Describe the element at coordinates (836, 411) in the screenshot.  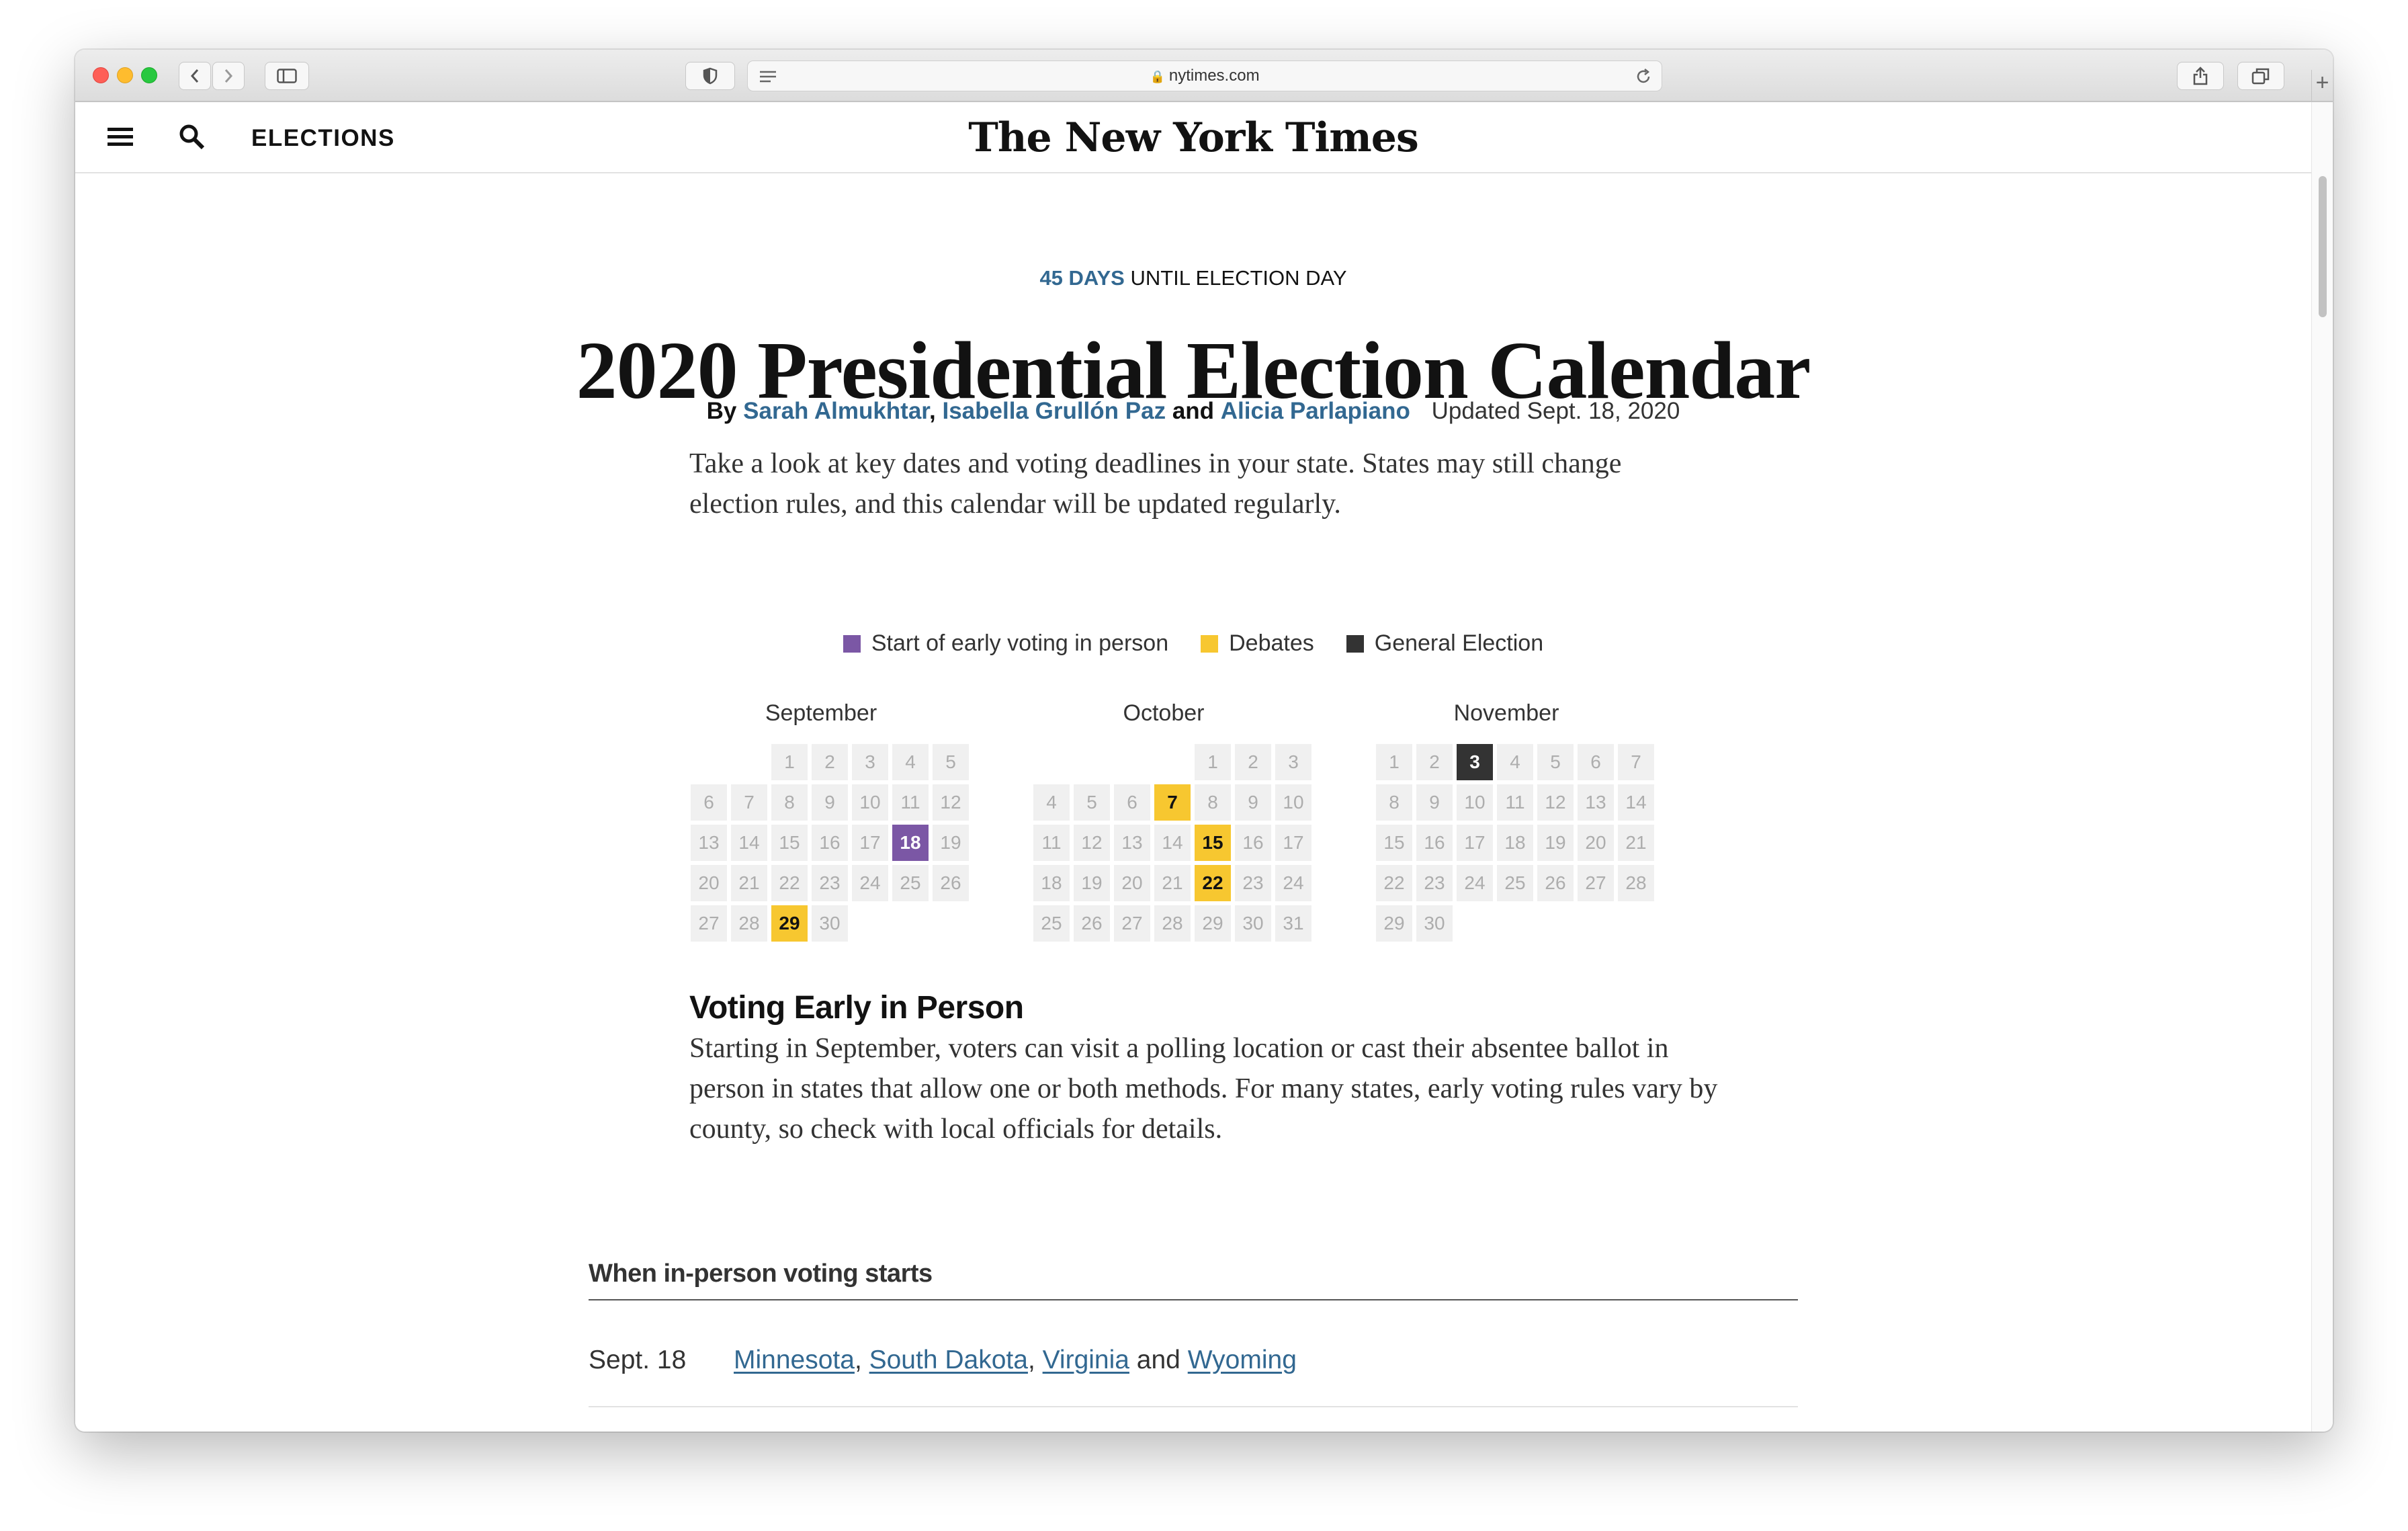
I see `author-link: Sarah Almukhtar` at that location.